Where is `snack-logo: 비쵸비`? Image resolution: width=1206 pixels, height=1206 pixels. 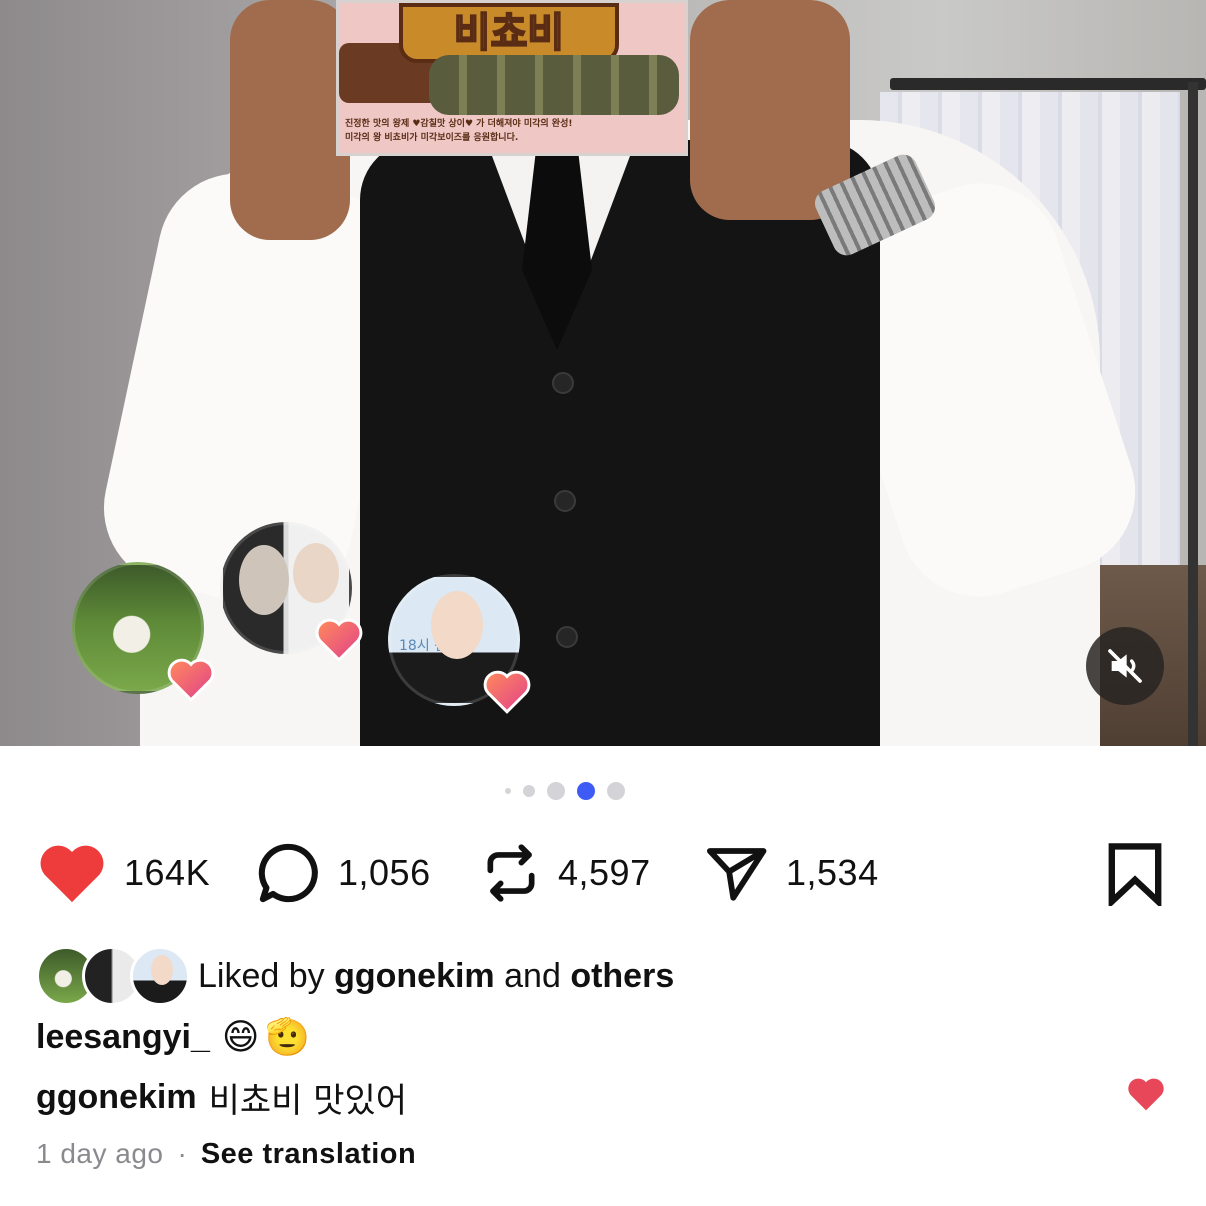 snack-logo: 비쵸비 is located at coordinates (509, 33).